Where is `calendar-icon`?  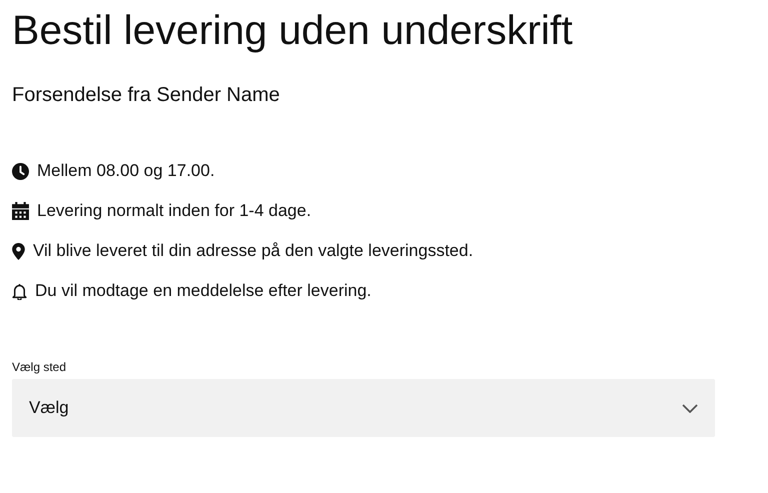 calendar-icon is located at coordinates (20, 211).